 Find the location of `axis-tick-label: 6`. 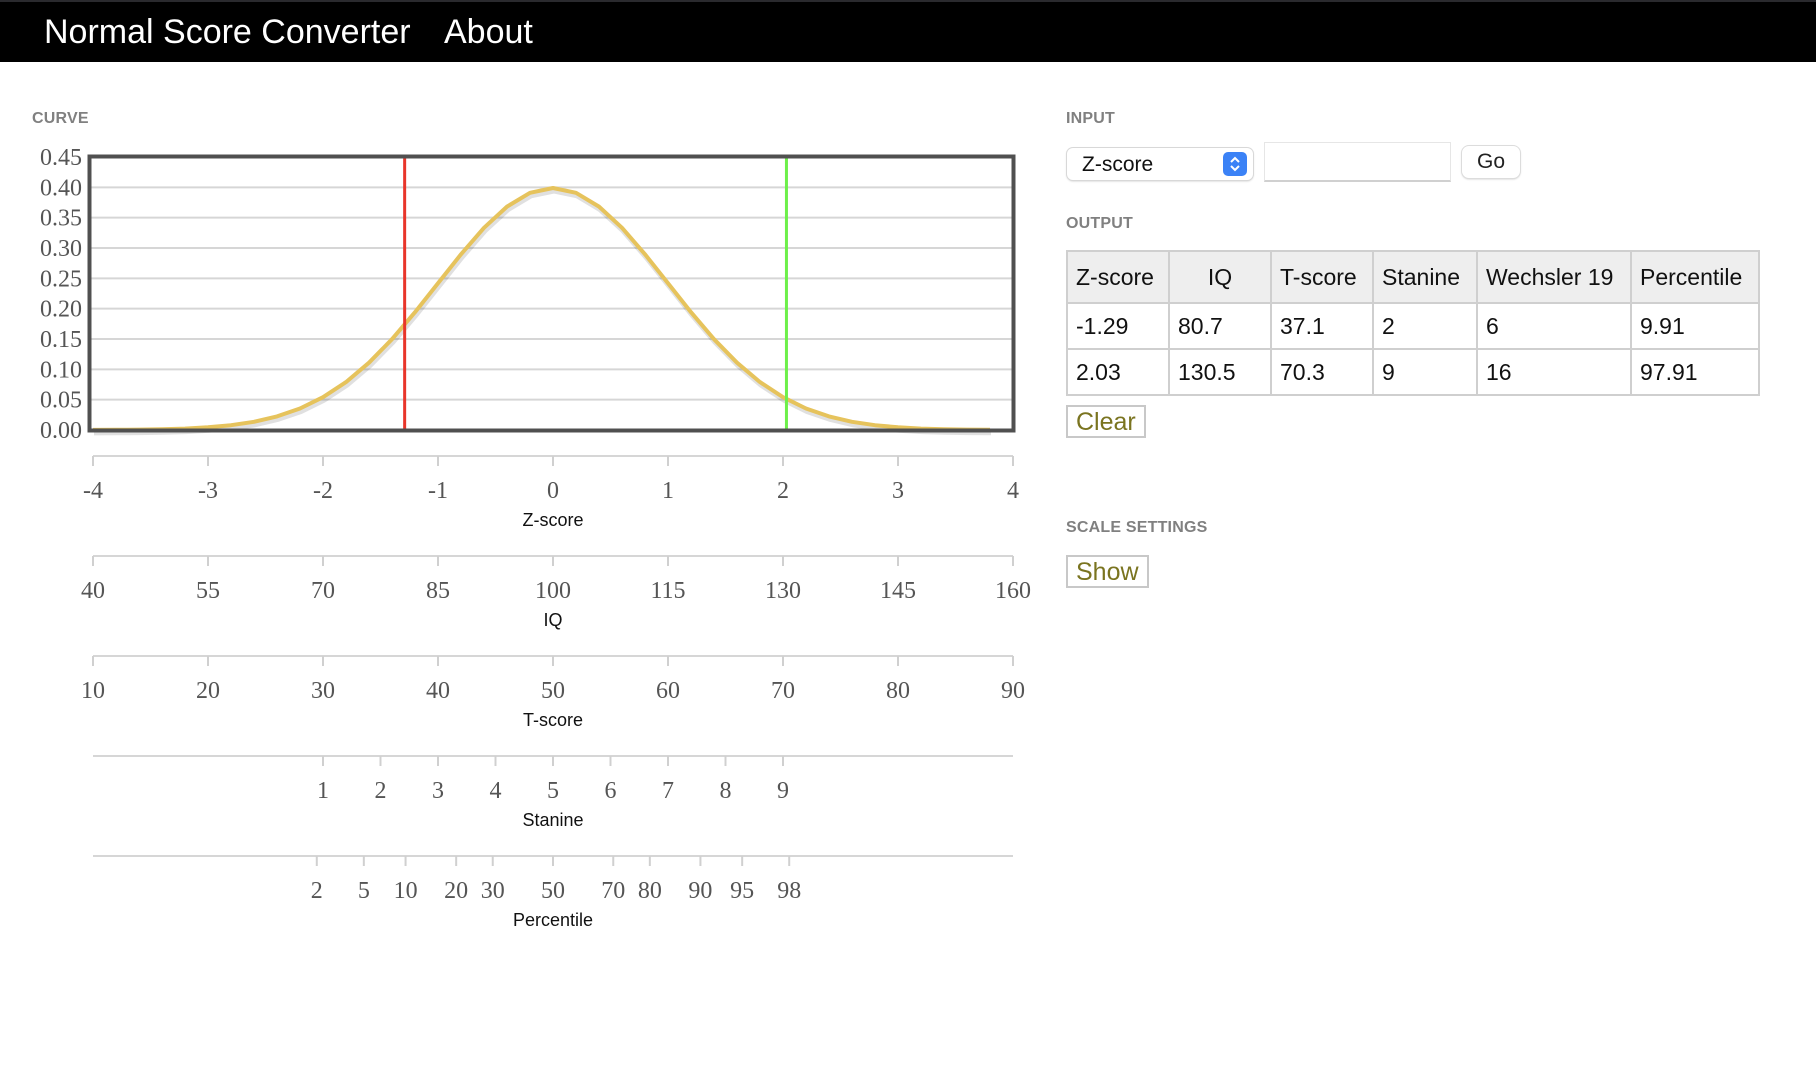

axis-tick-label: 6 is located at coordinates (611, 791).